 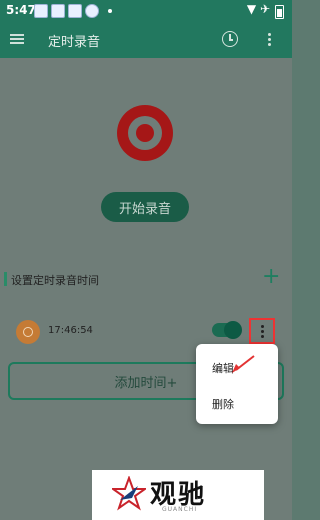 I want to click on clock-icon, so click(x=230, y=39).